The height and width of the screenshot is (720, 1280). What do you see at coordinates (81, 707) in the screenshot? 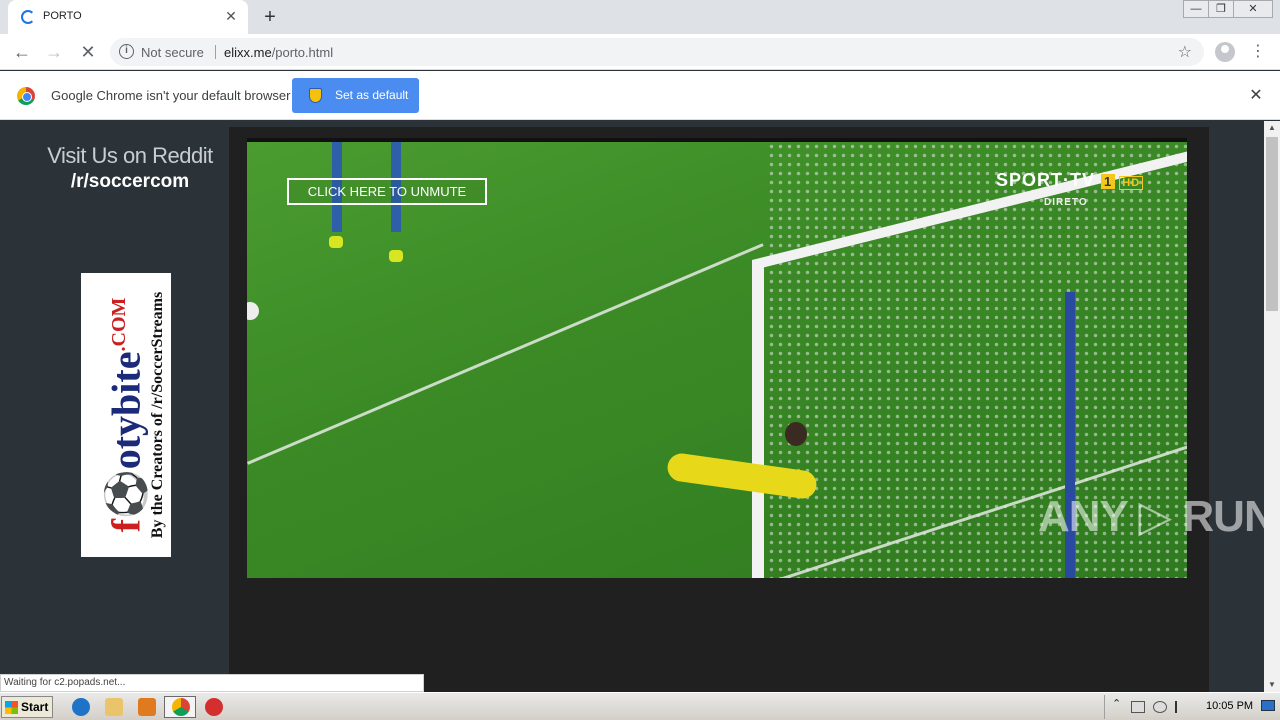
I see `internet-explorer-icon` at bounding box center [81, 707].